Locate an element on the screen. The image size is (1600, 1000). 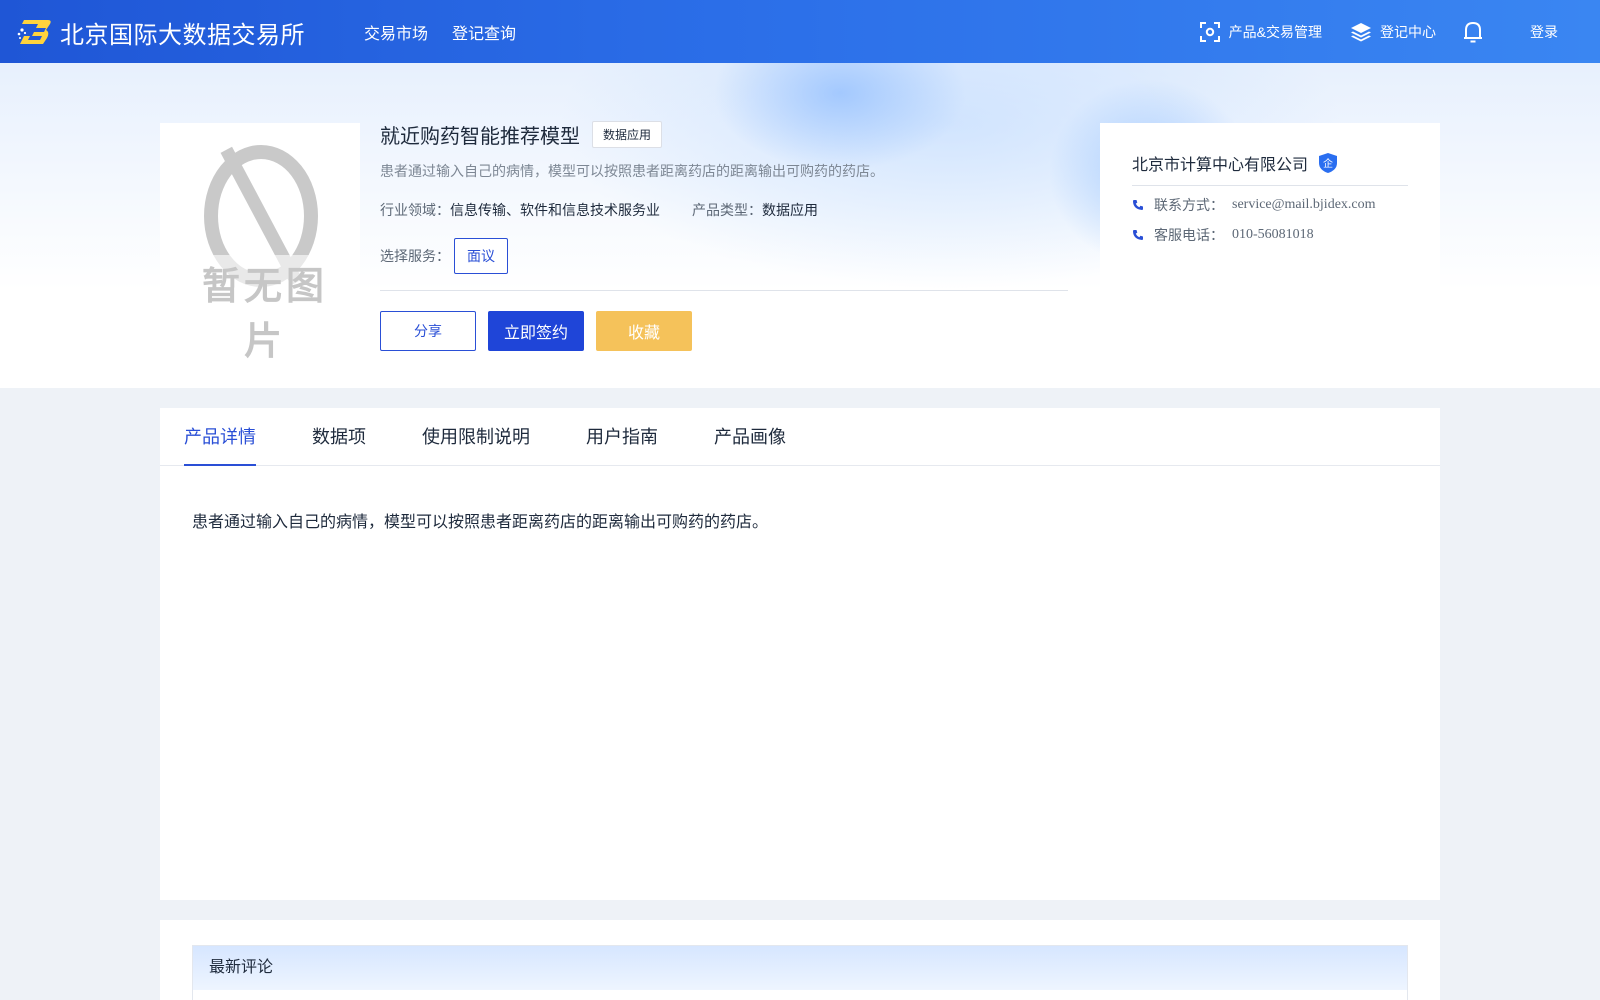
action-buttons: 分享 立即签约 收藏 is located at coordinates (724, 331).